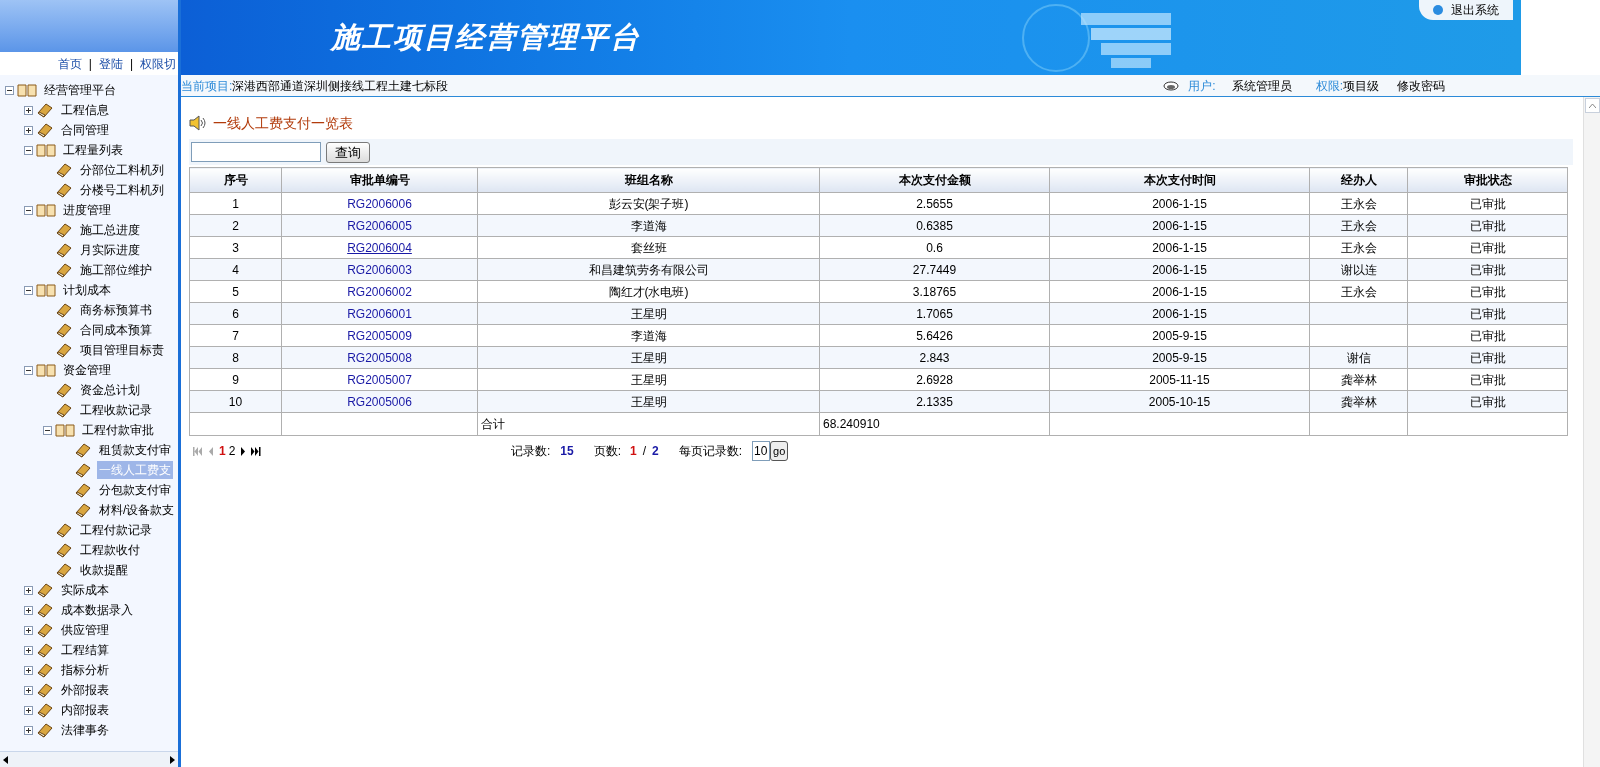 Image resolution: width=1600 pixels, height=767 pixels. What do you see at coordinates (222, 451) in the screenshot?
I see `page-link: 1` at bounding box center [222, 451].